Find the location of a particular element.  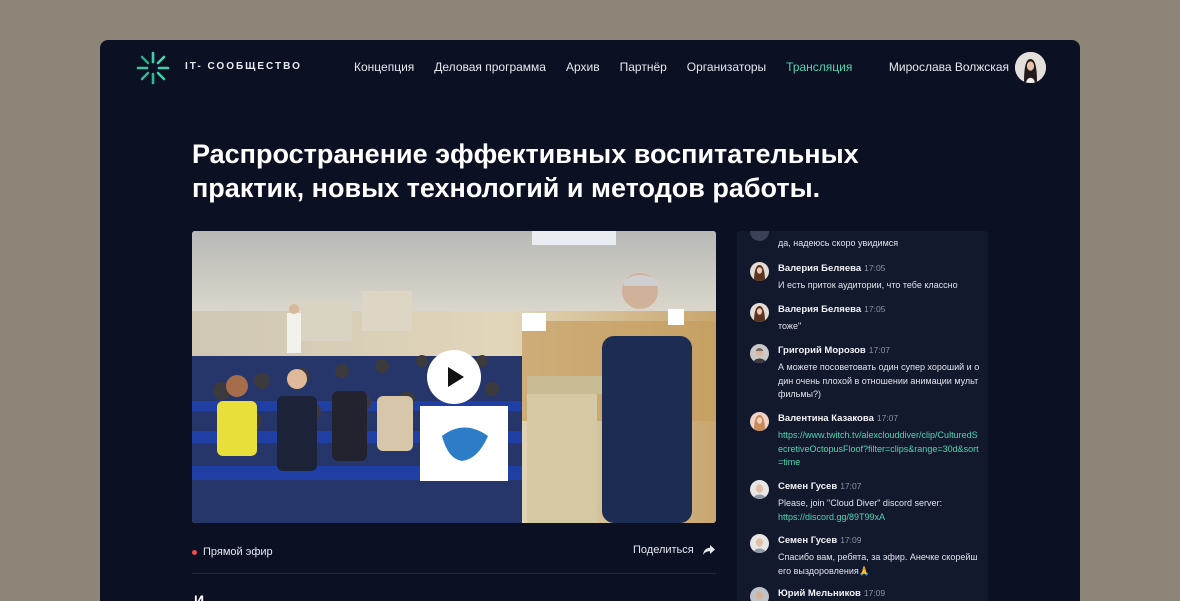

chat-author: Валентина Казакова is located at coordinates (826, 418).